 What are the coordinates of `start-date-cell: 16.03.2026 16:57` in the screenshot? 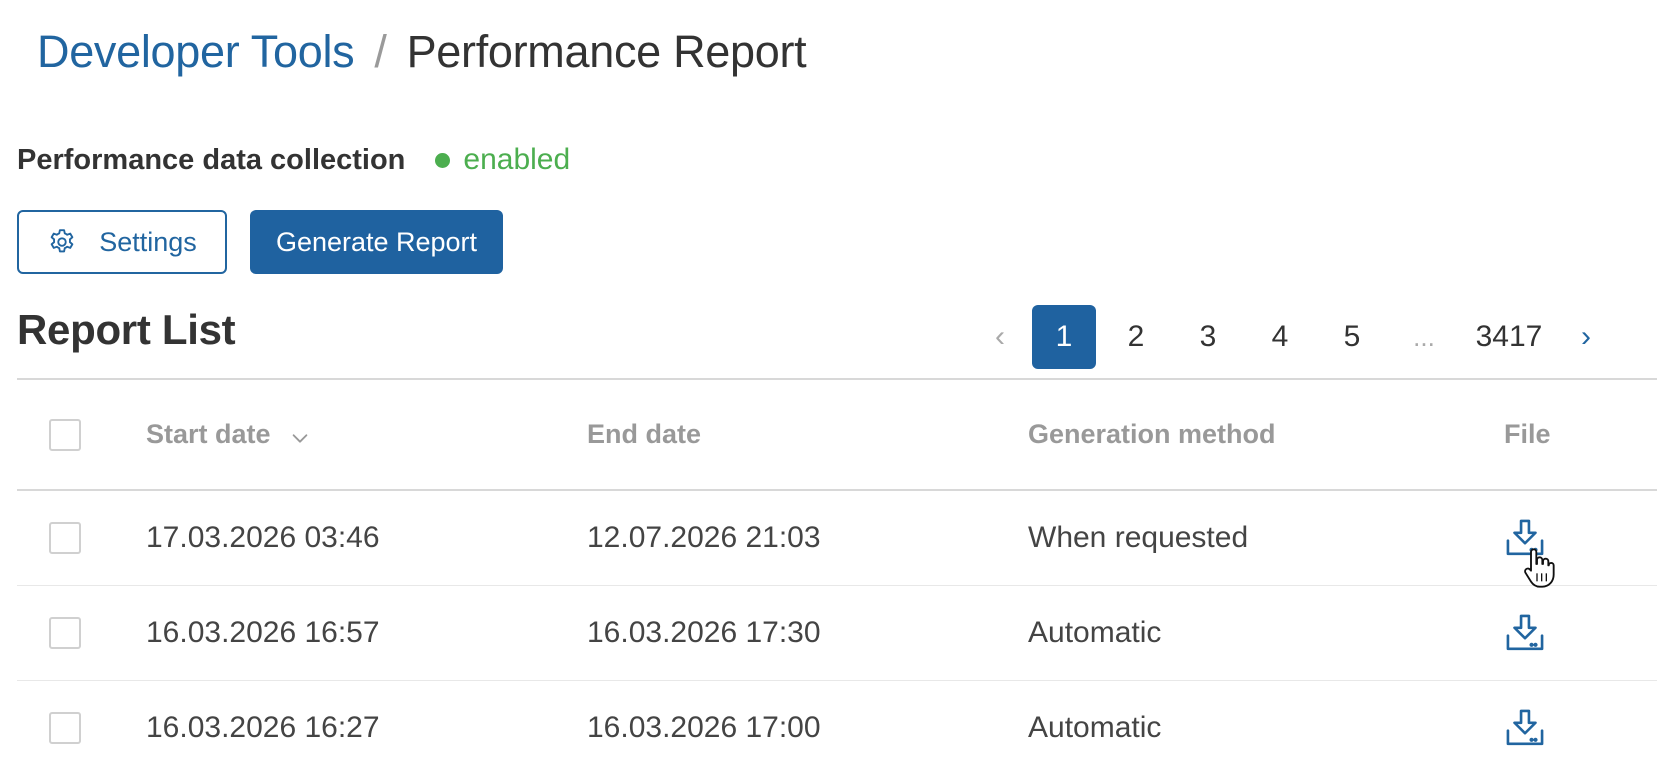 It's located at (263, 632).